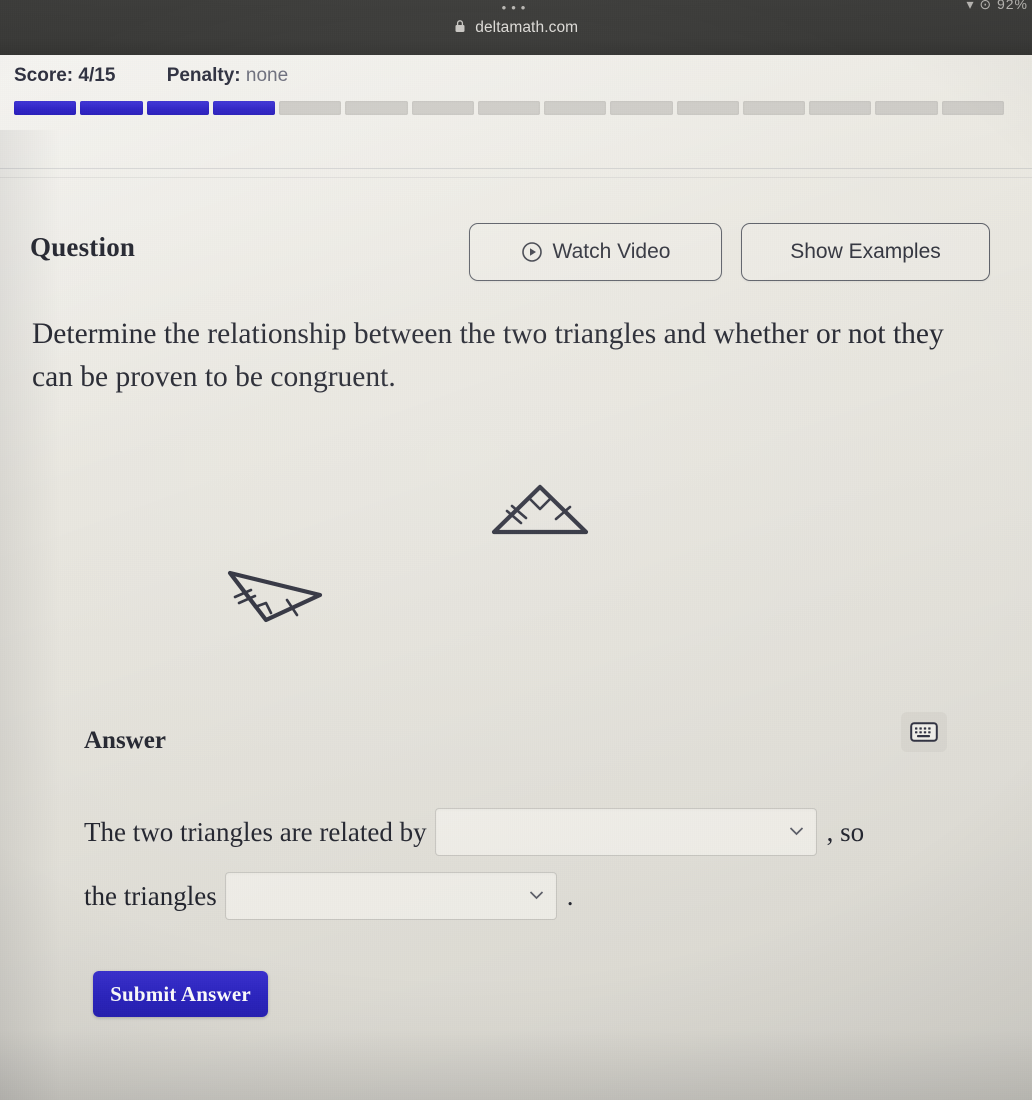 The image size is (1032, 1100). I want to click on page-title: Question, so click(83, 247).